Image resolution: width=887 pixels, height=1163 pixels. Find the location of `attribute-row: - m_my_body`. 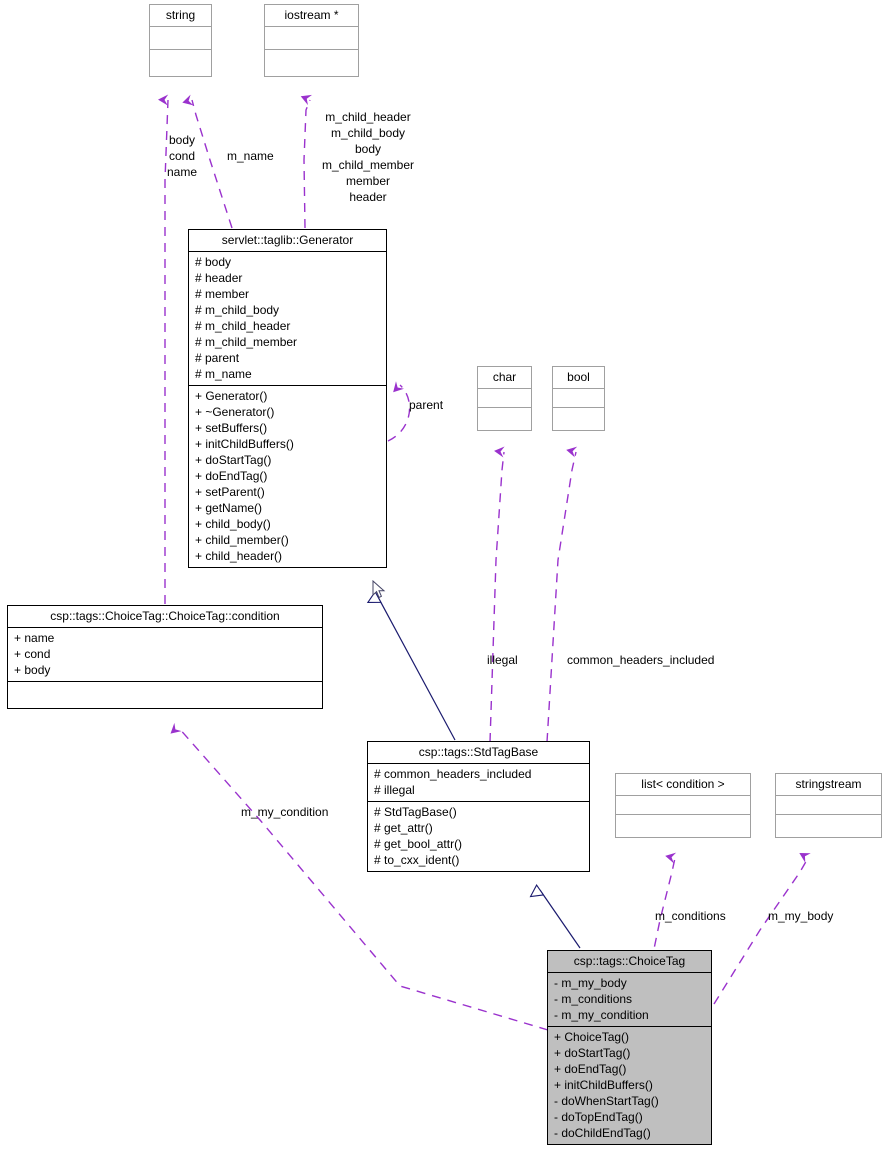

attribute-row: - m_my_body is located at coordinates (590, 983).